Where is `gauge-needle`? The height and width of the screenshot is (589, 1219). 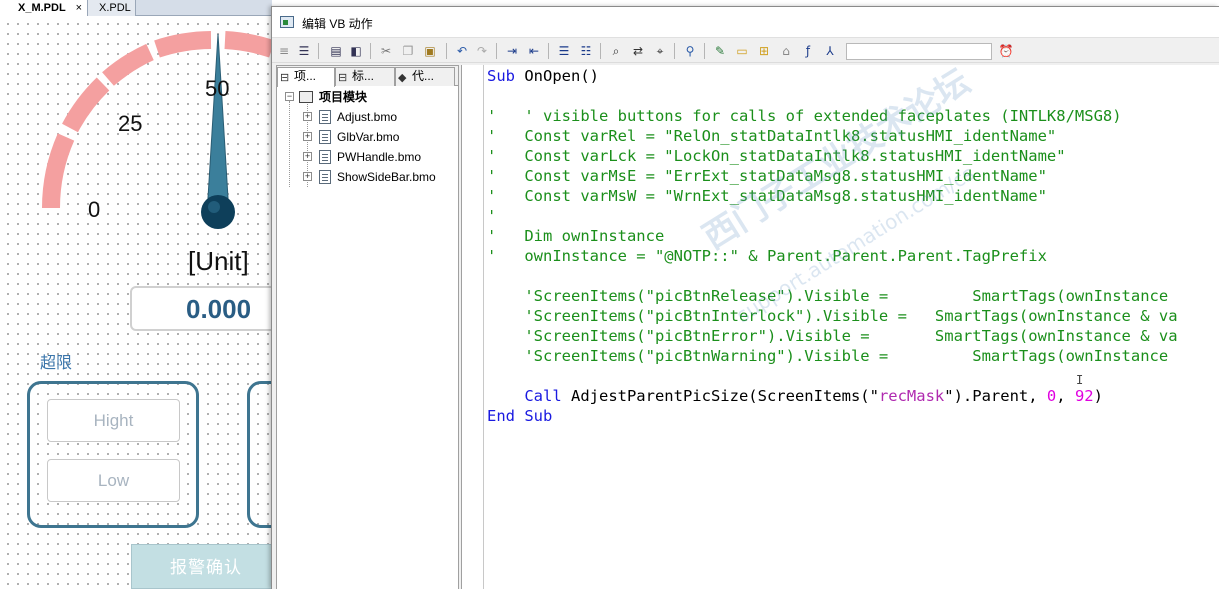 gauge-needle is located at coordinates (218, 116).